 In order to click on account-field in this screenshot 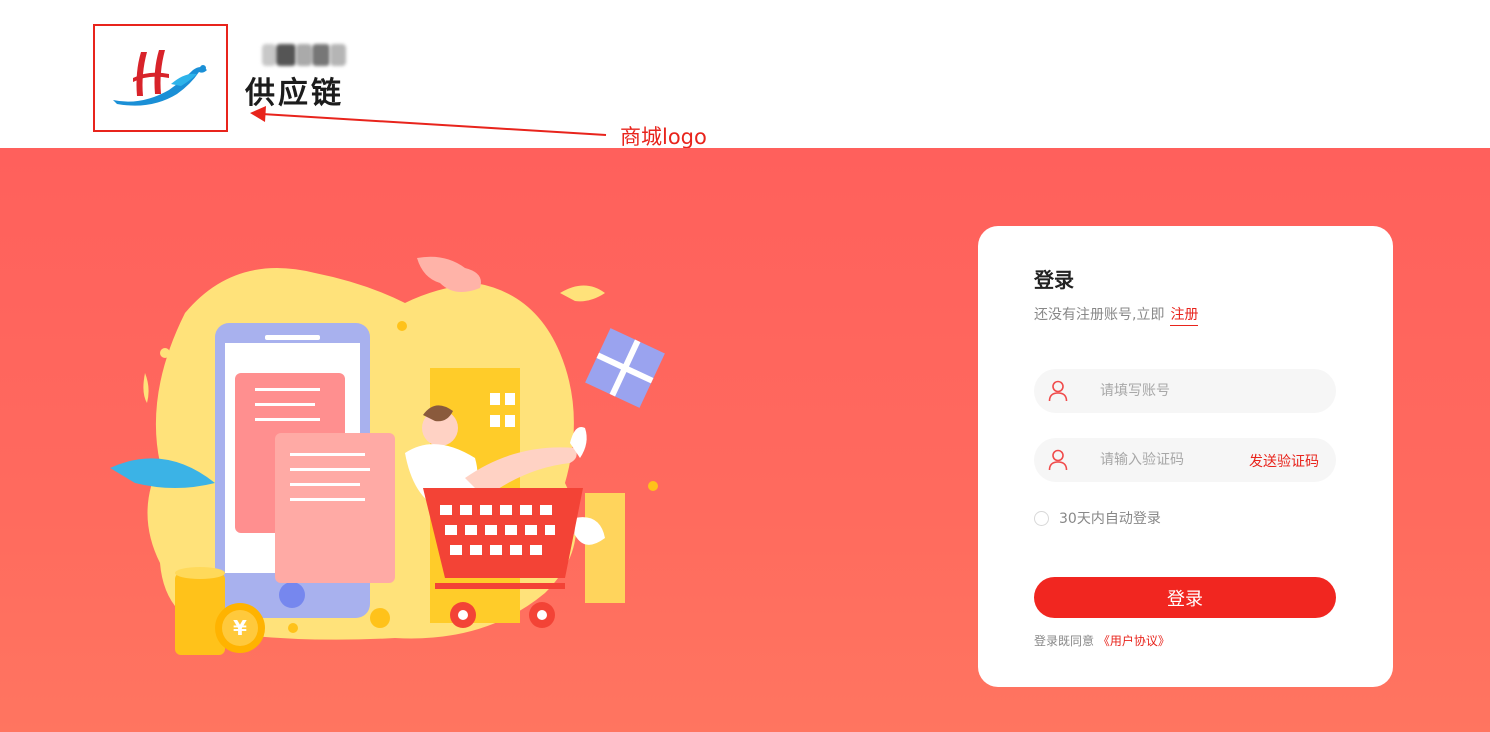, I will do `click(1185, 391)`.